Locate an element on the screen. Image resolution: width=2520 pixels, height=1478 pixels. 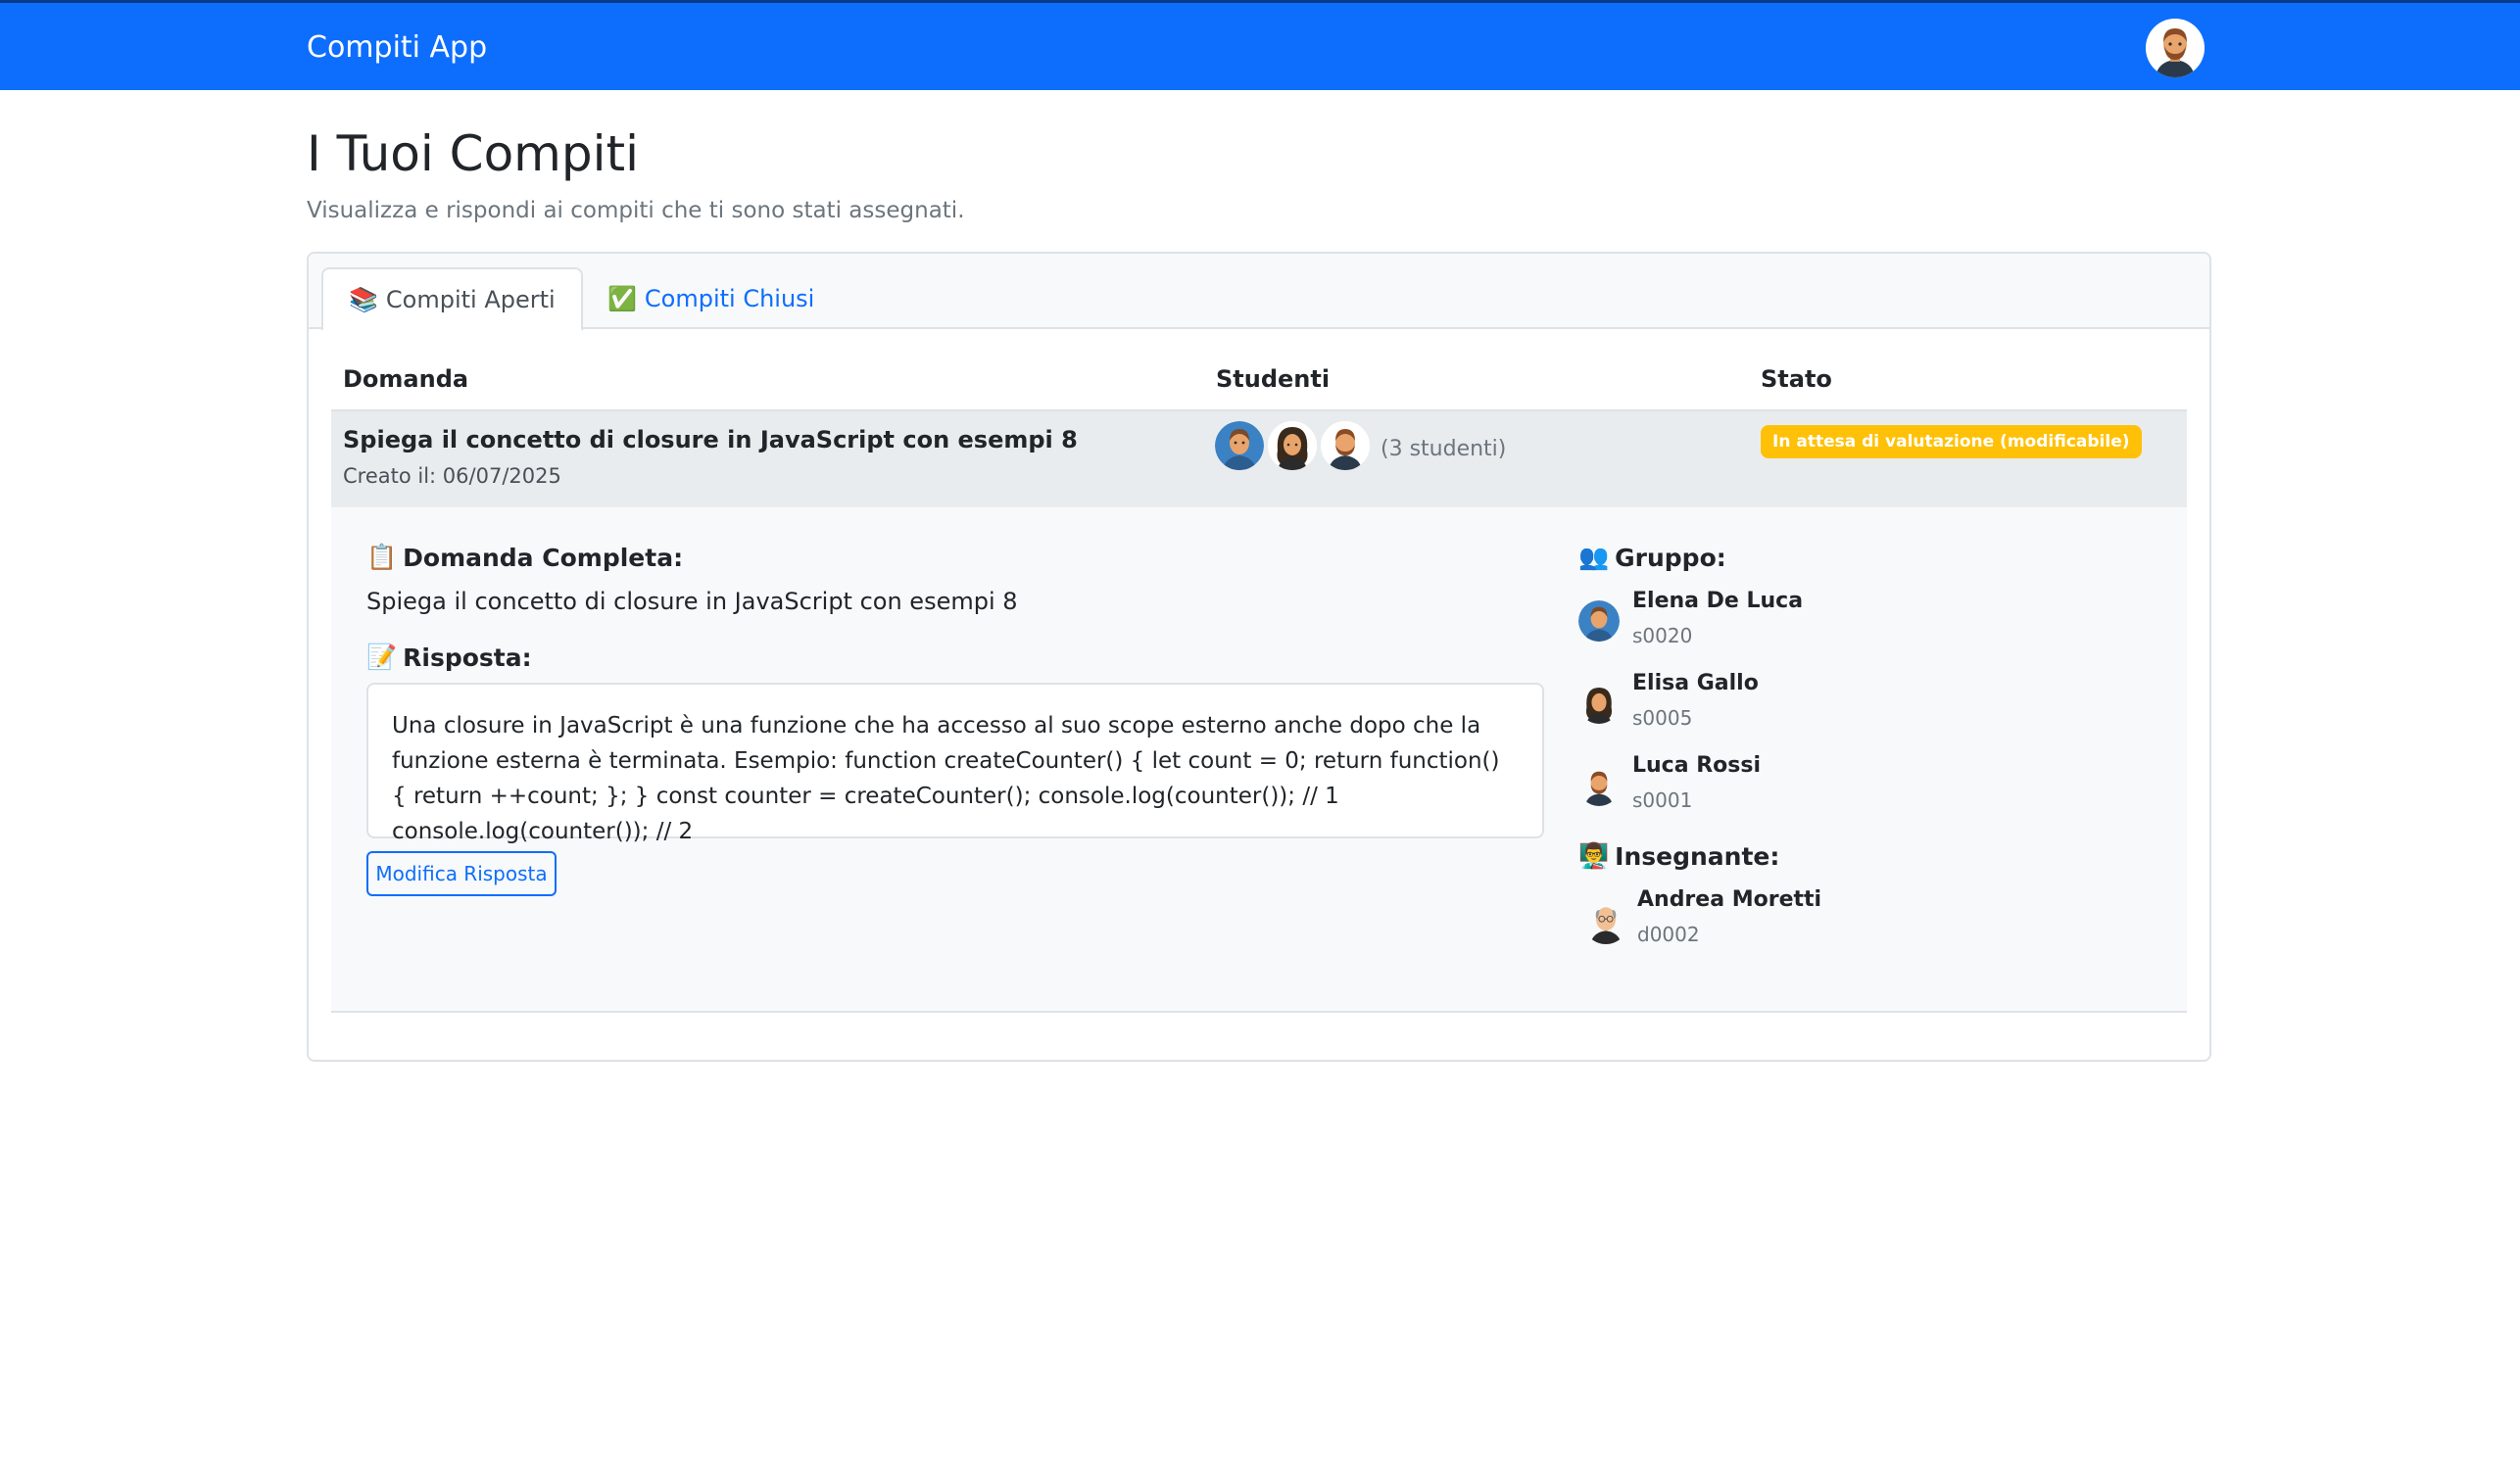
memo-icon: 📝 is located at coordinates (382, 657).